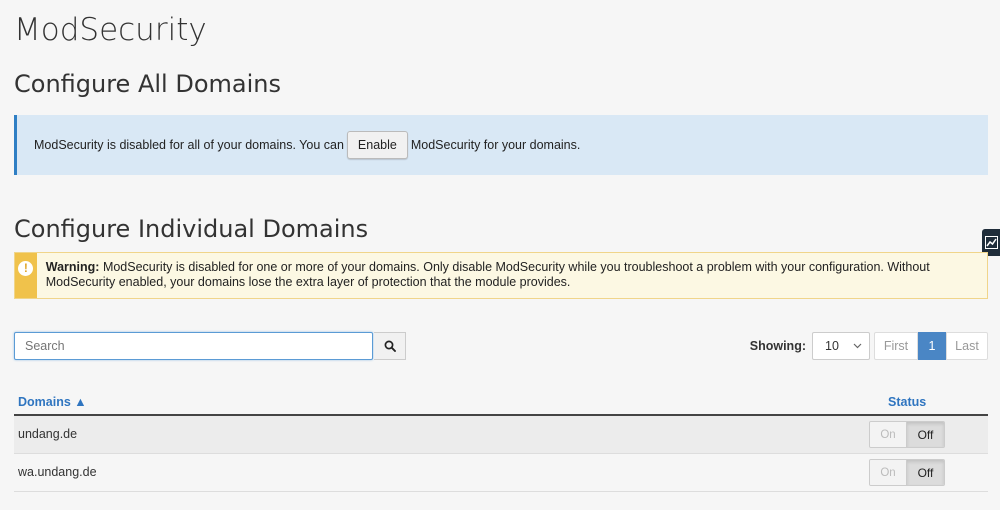  I want to click on domain-cell: undang.de, so click(48, 434).